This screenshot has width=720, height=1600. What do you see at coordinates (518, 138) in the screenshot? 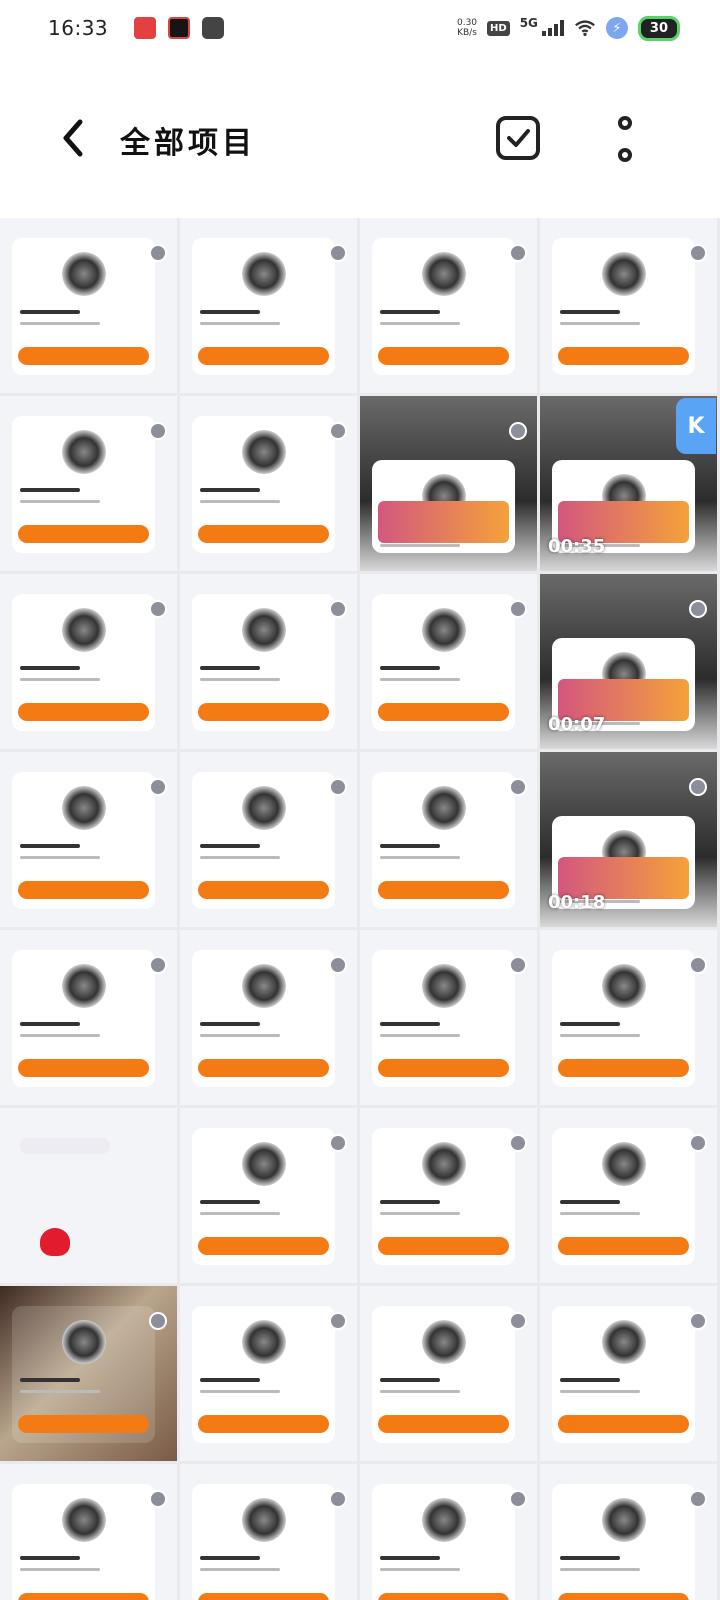
I see `select-button` at bounding box center [518, 138].